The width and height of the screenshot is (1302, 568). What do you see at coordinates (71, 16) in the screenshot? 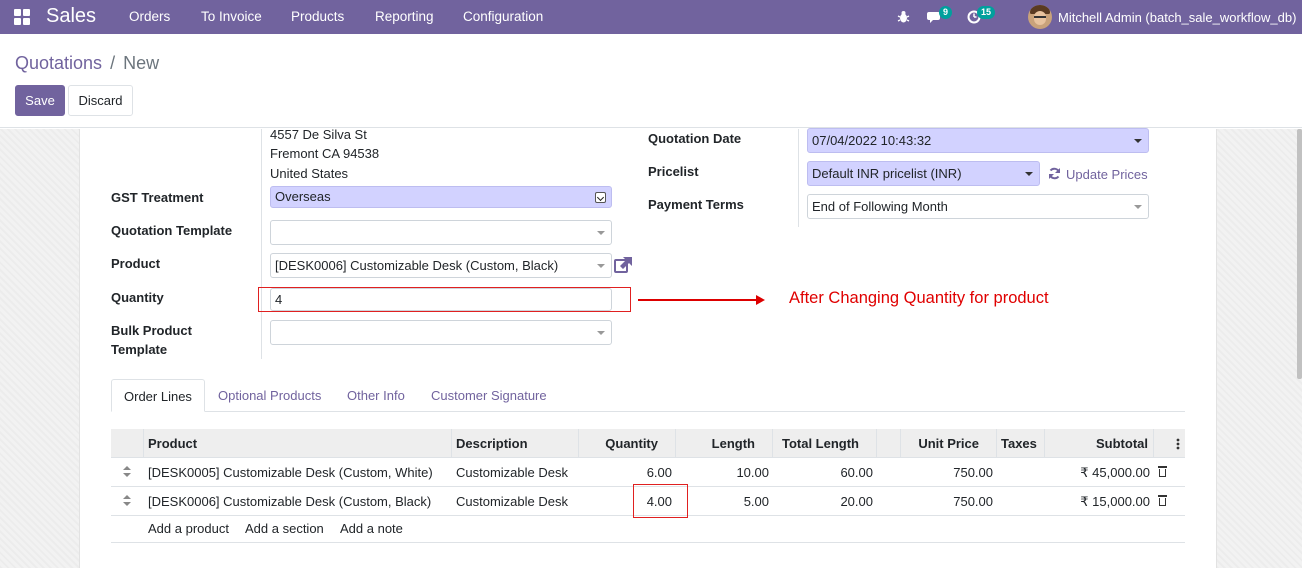
I see `app-name: Sales` at bounding box center [71, 16].